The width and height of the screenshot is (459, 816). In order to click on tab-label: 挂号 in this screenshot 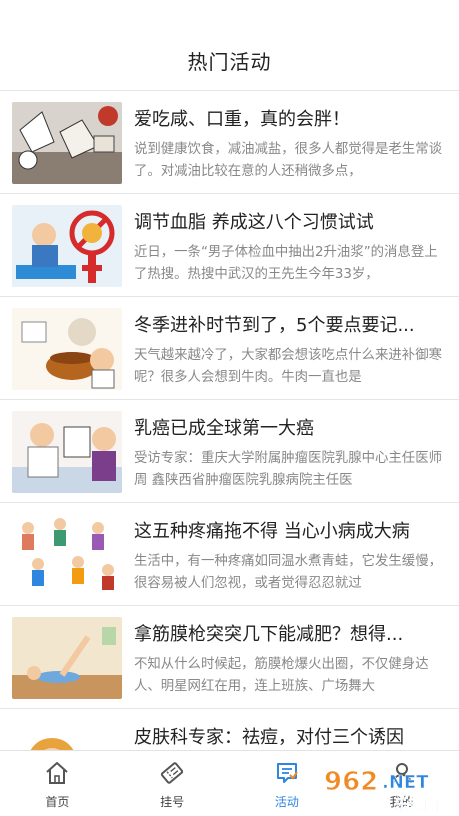, I will do `click(172, 802)`.